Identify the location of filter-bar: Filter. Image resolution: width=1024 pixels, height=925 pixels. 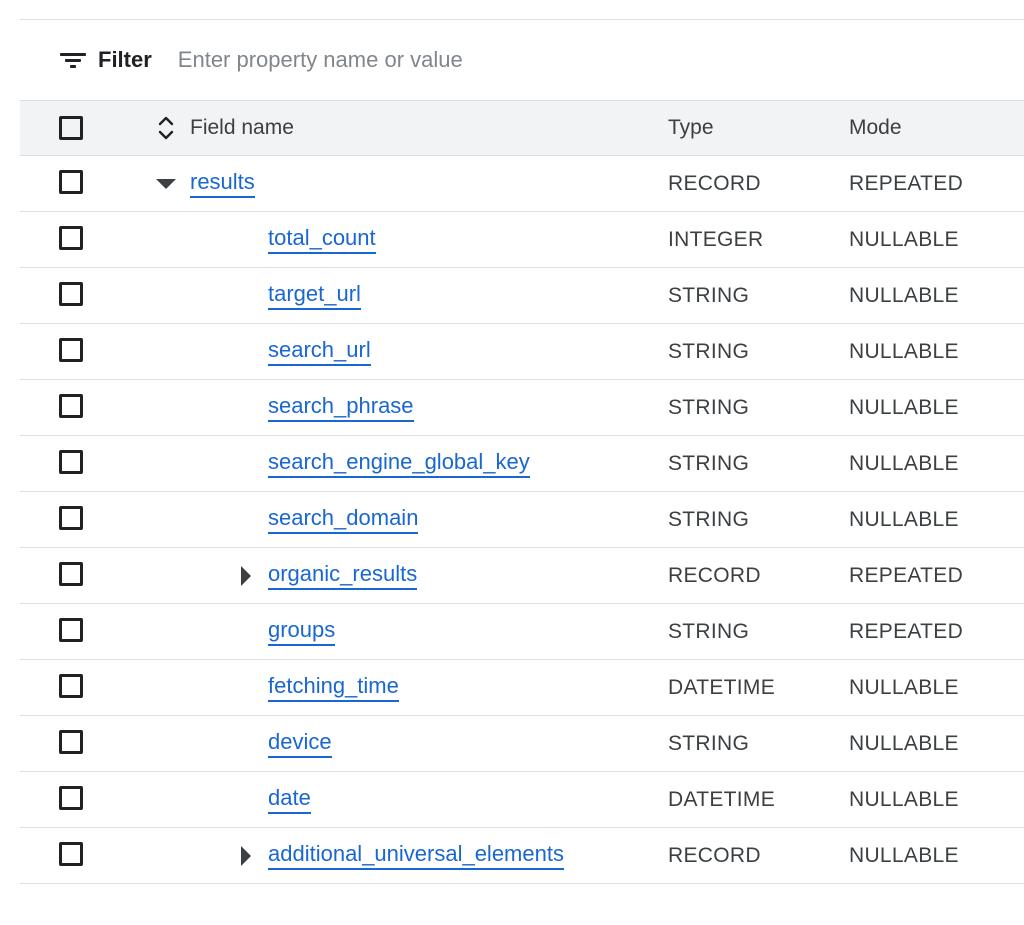
(522, 60).